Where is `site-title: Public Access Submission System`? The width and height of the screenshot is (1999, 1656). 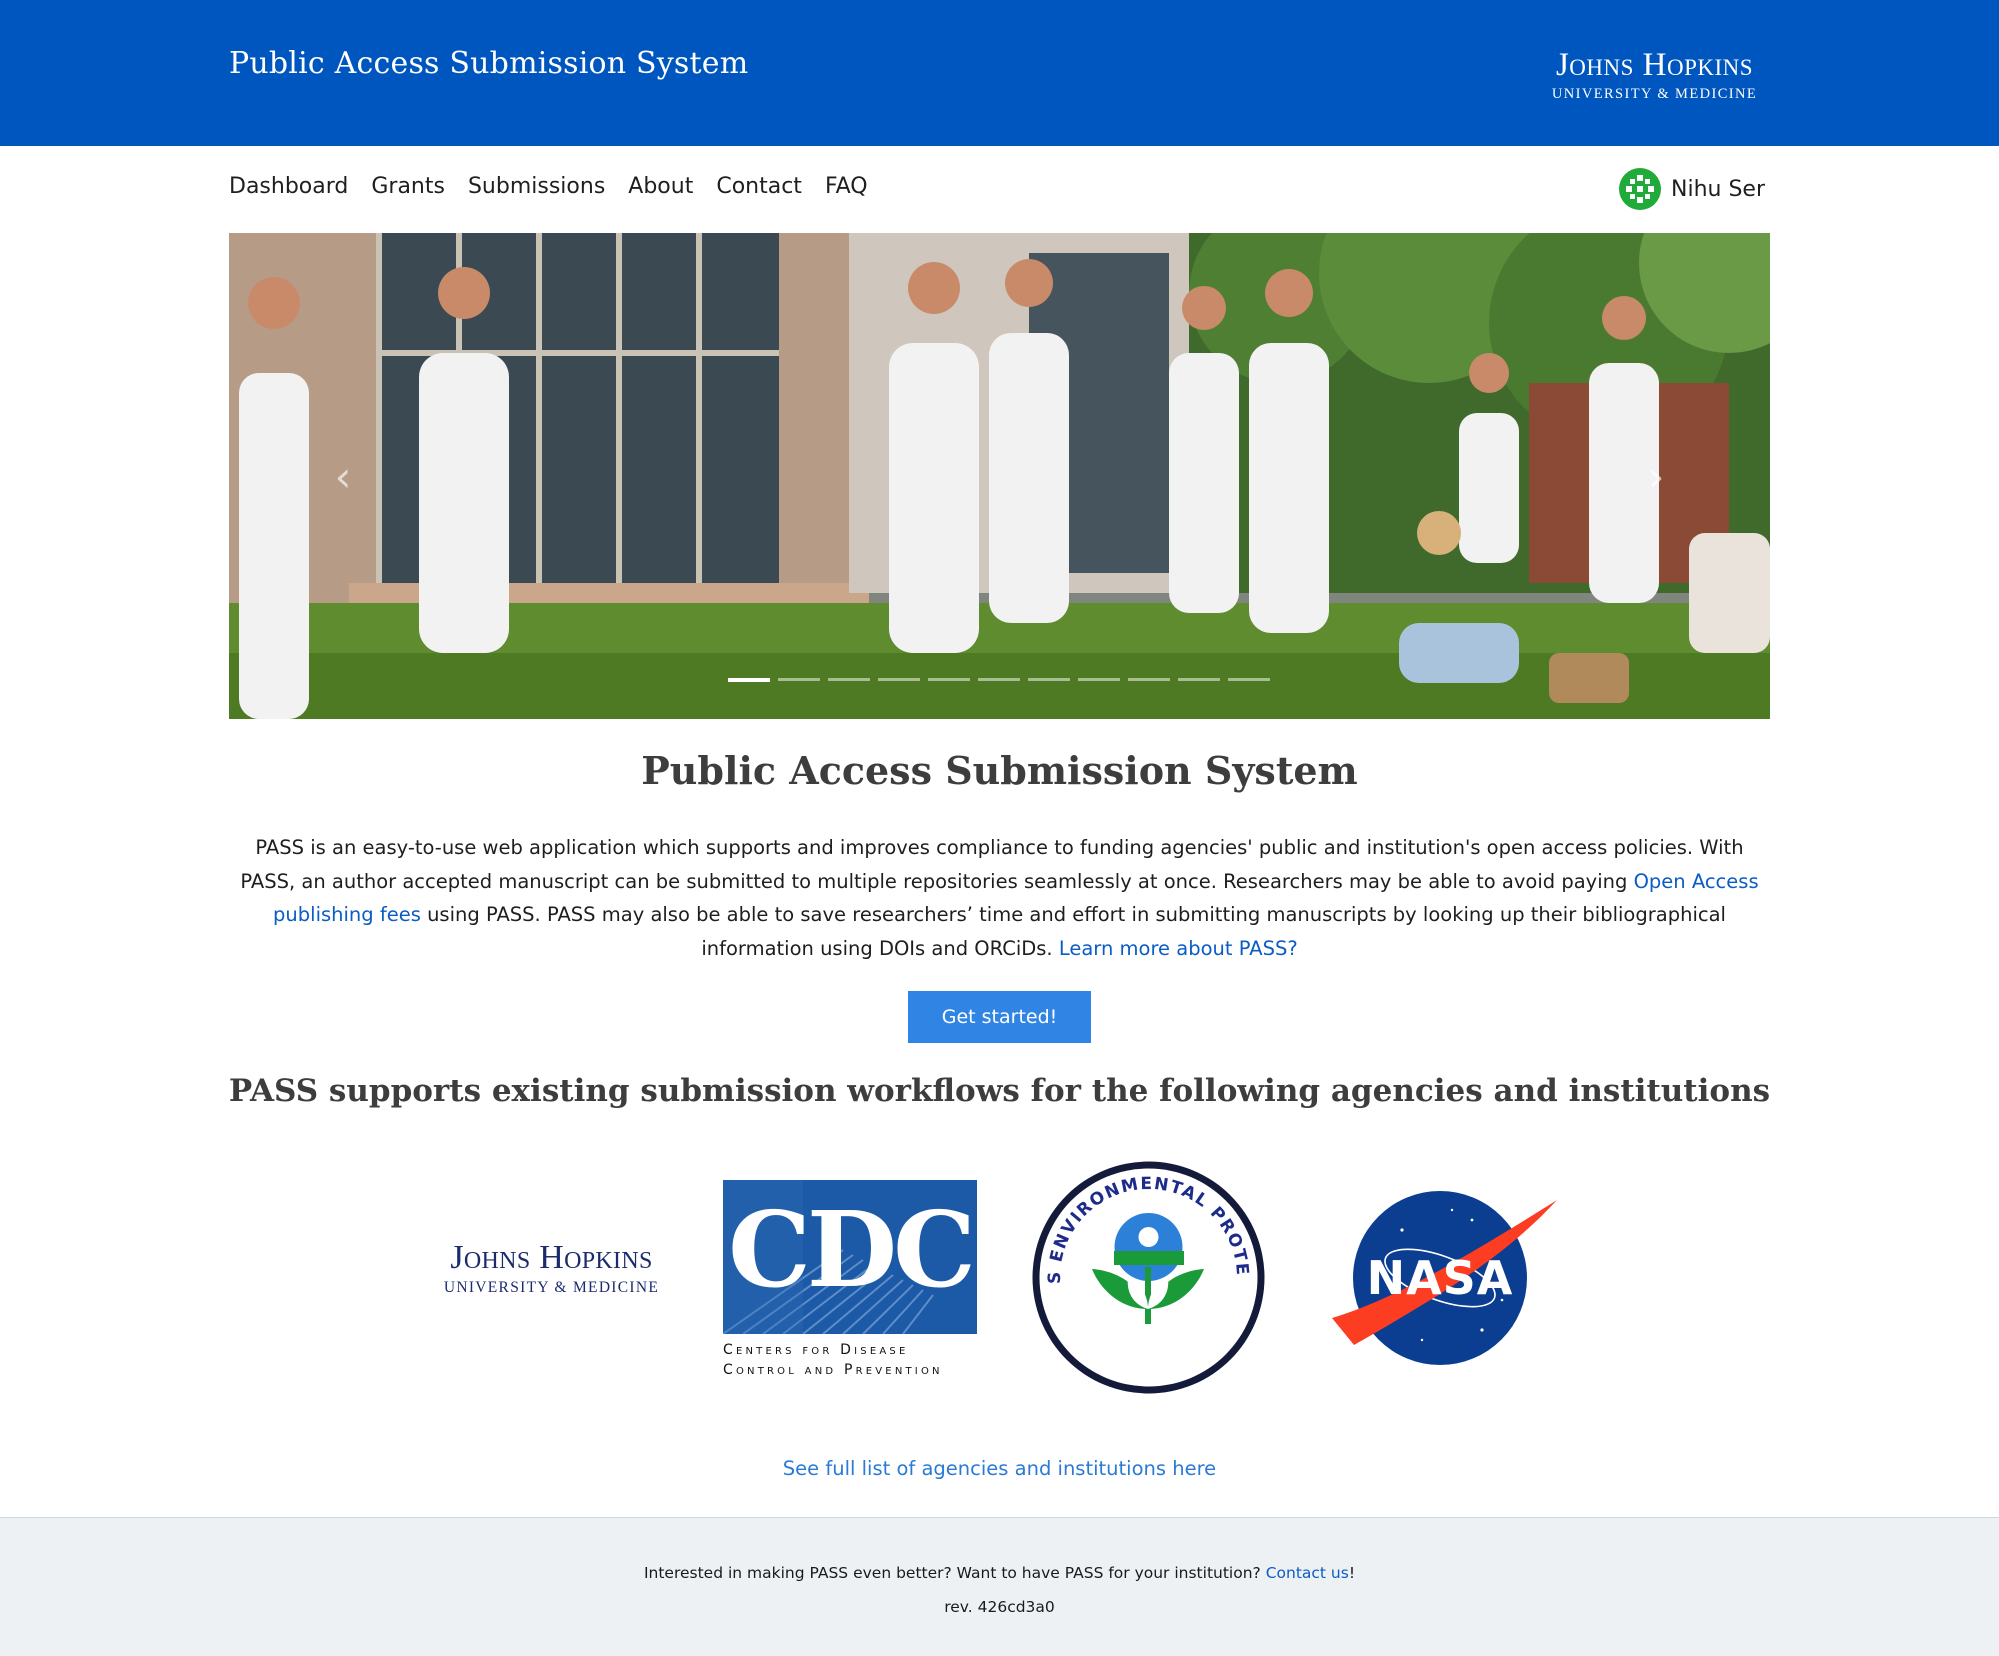 site-title: Public Access Submission System is located at coordinates (488, 63).